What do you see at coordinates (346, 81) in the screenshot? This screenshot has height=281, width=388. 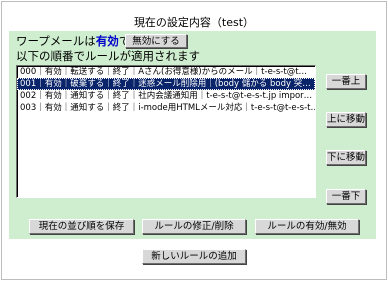 I see `move-top-button: 一番上` at bounding box center [346, 81].